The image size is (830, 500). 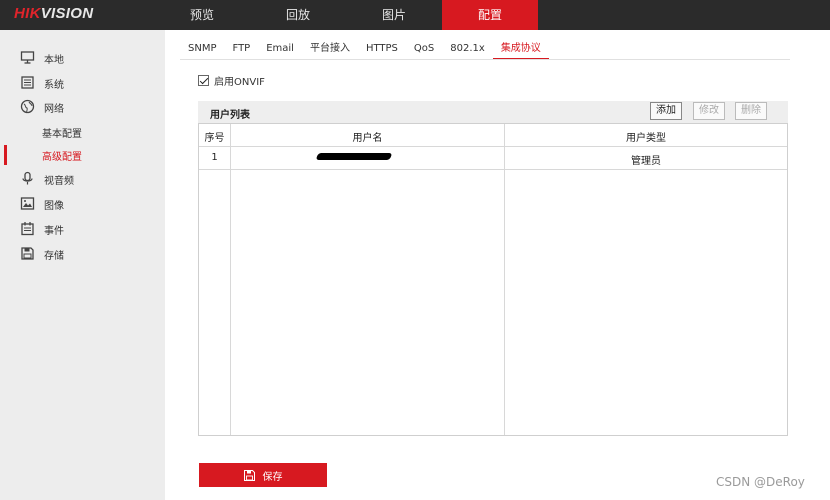 I want to click on nav-picture: 图片, so click(x=394, y=15).